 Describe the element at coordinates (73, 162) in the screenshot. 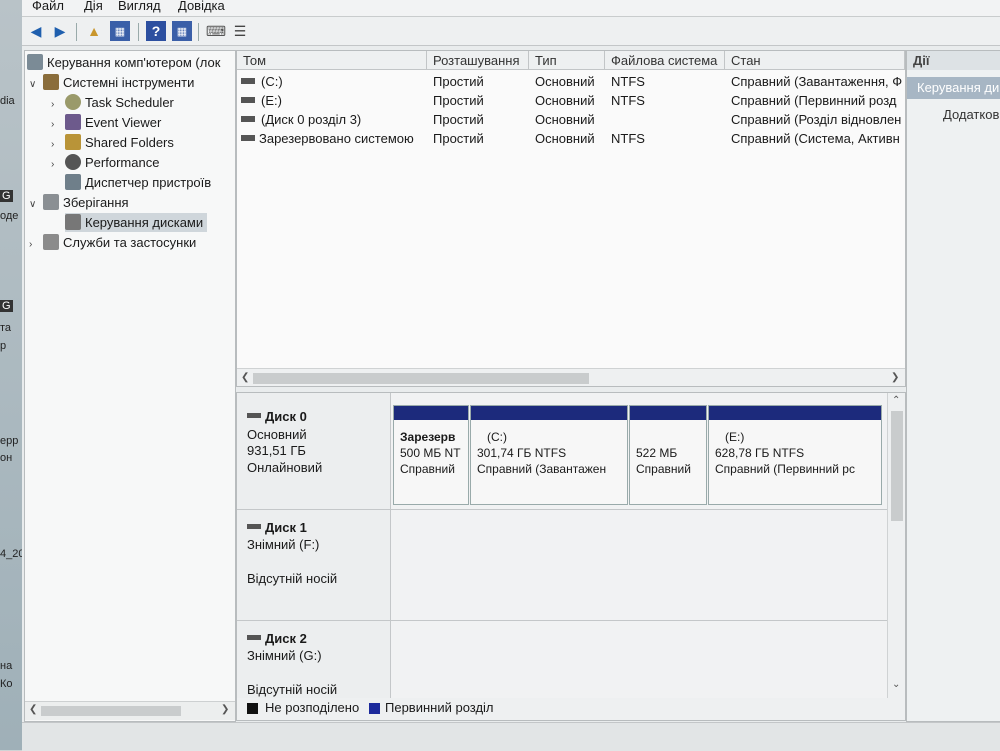

I see `performance-icon` at that location.